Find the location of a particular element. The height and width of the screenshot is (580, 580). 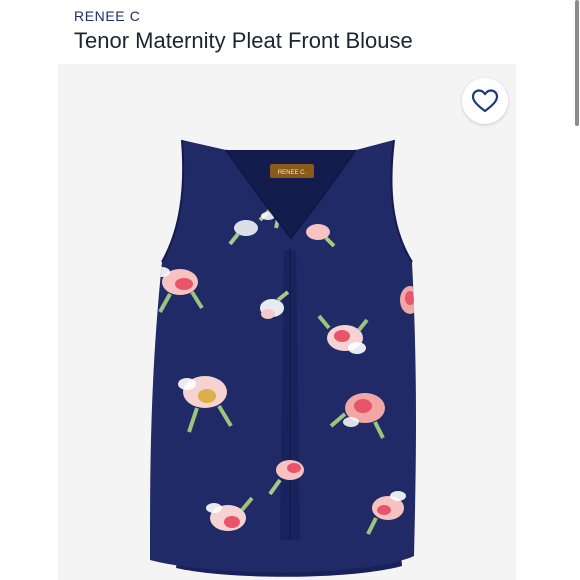

heart-icon is located at coordinates (485, 101).